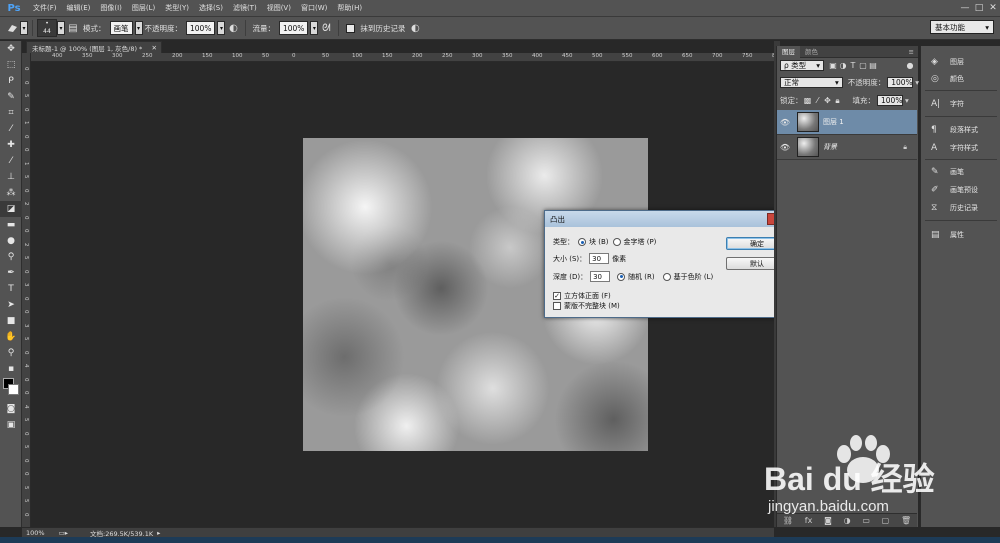 Image resolution: width=1000 pixels, height=543 pixels. Describe the element at coordinates (587, 296) in the screenshot. I see `solid-front-label: 立方体正面 (F)` at that location.